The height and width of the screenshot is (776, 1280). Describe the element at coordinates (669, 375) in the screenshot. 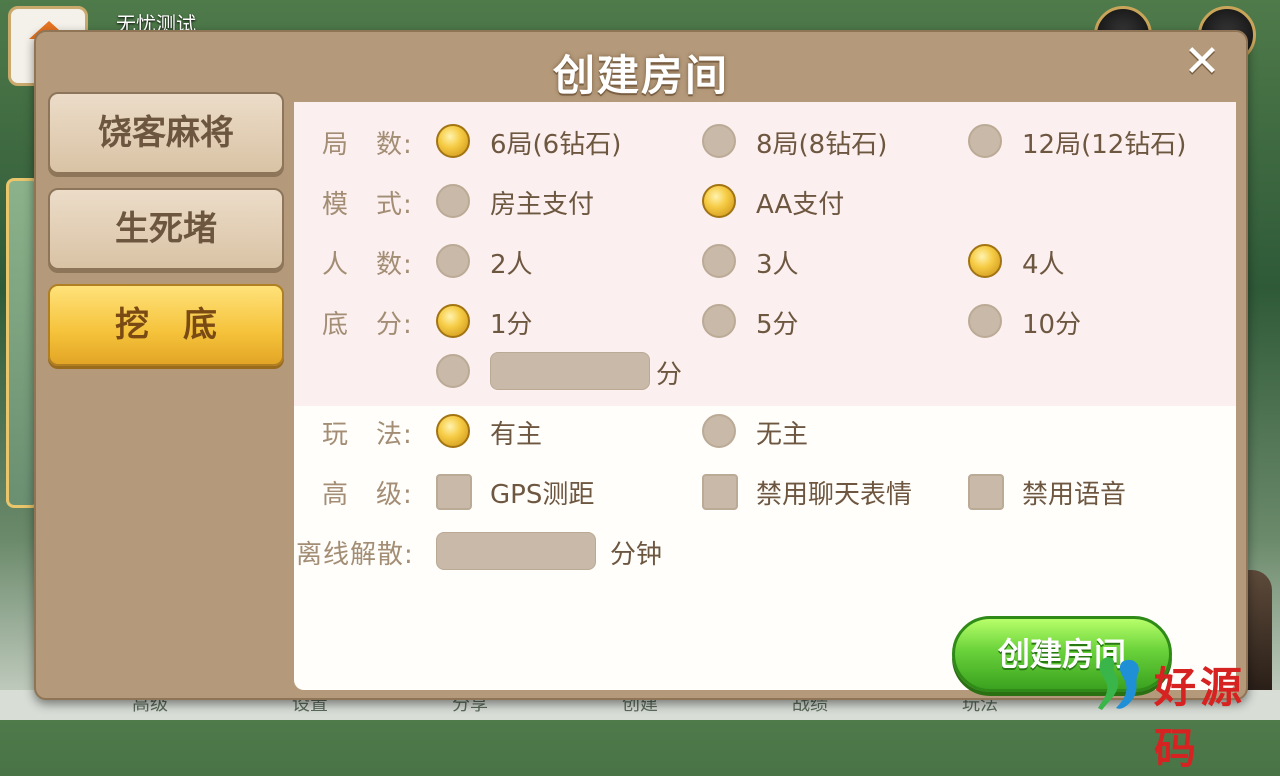

I see `base-score-custom-unit: 分` at that location.